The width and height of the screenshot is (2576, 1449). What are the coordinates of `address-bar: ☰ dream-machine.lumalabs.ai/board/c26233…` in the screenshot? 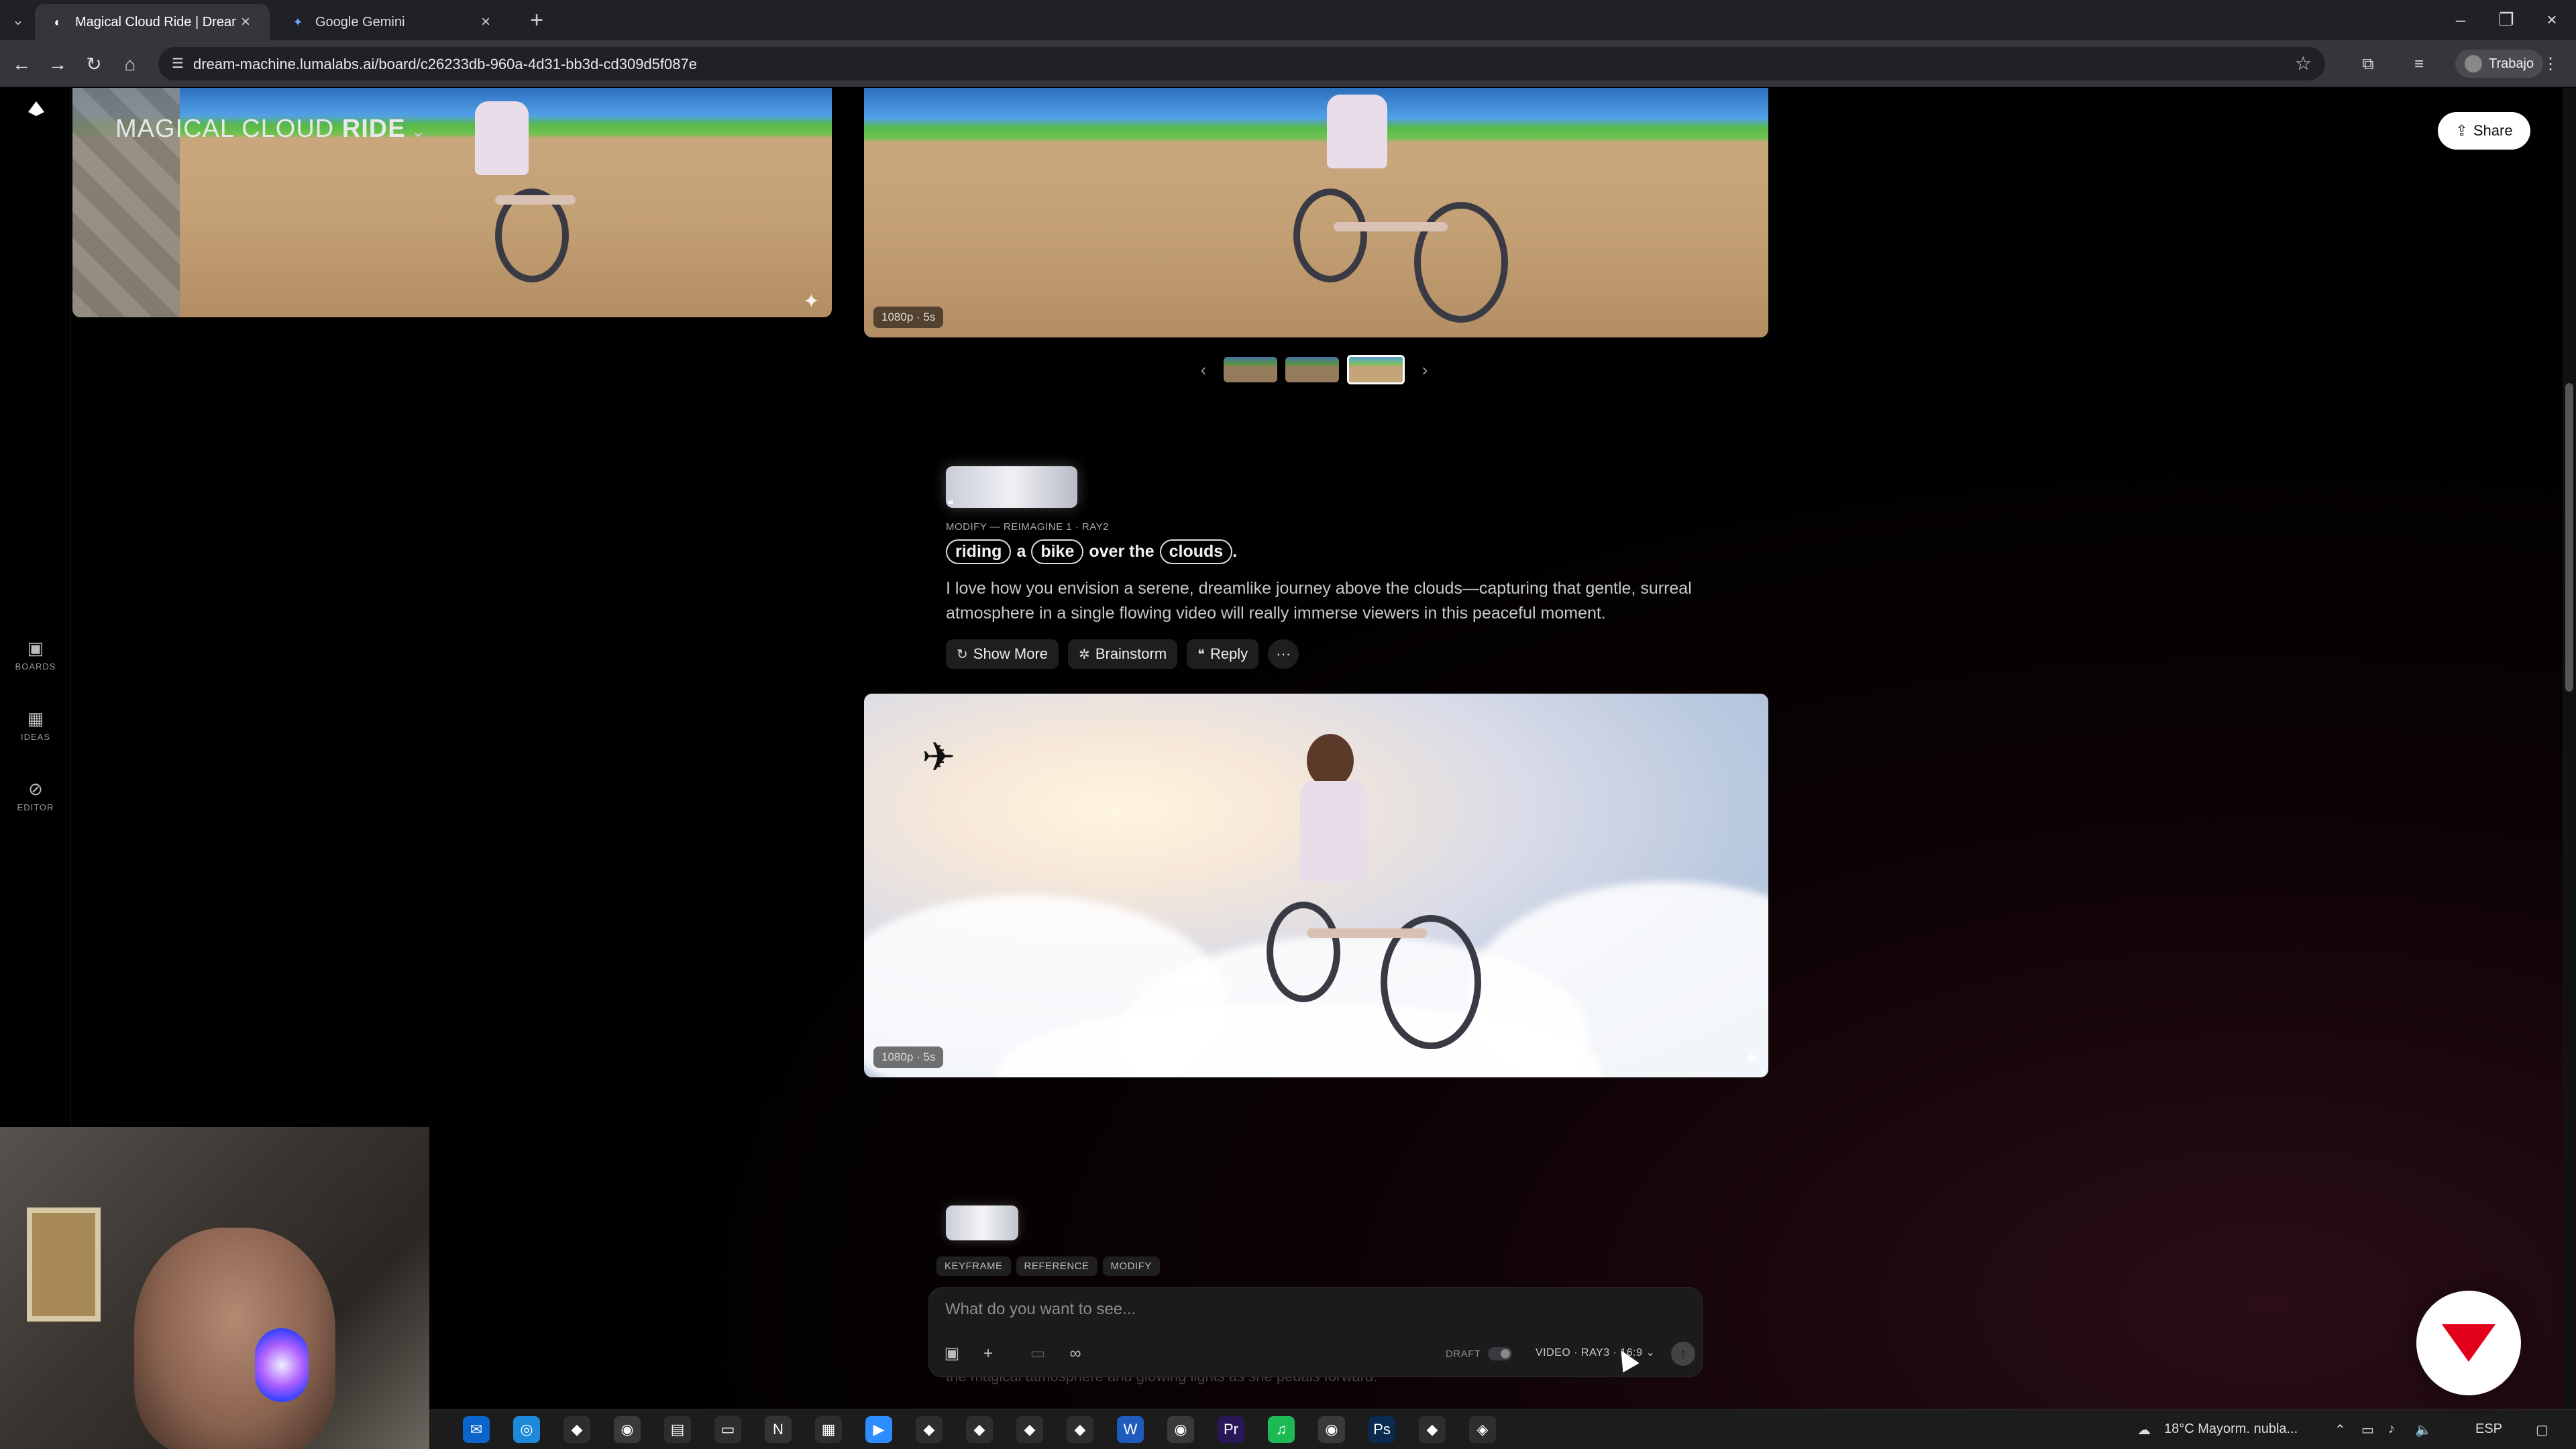 It's located at (1241, 63).